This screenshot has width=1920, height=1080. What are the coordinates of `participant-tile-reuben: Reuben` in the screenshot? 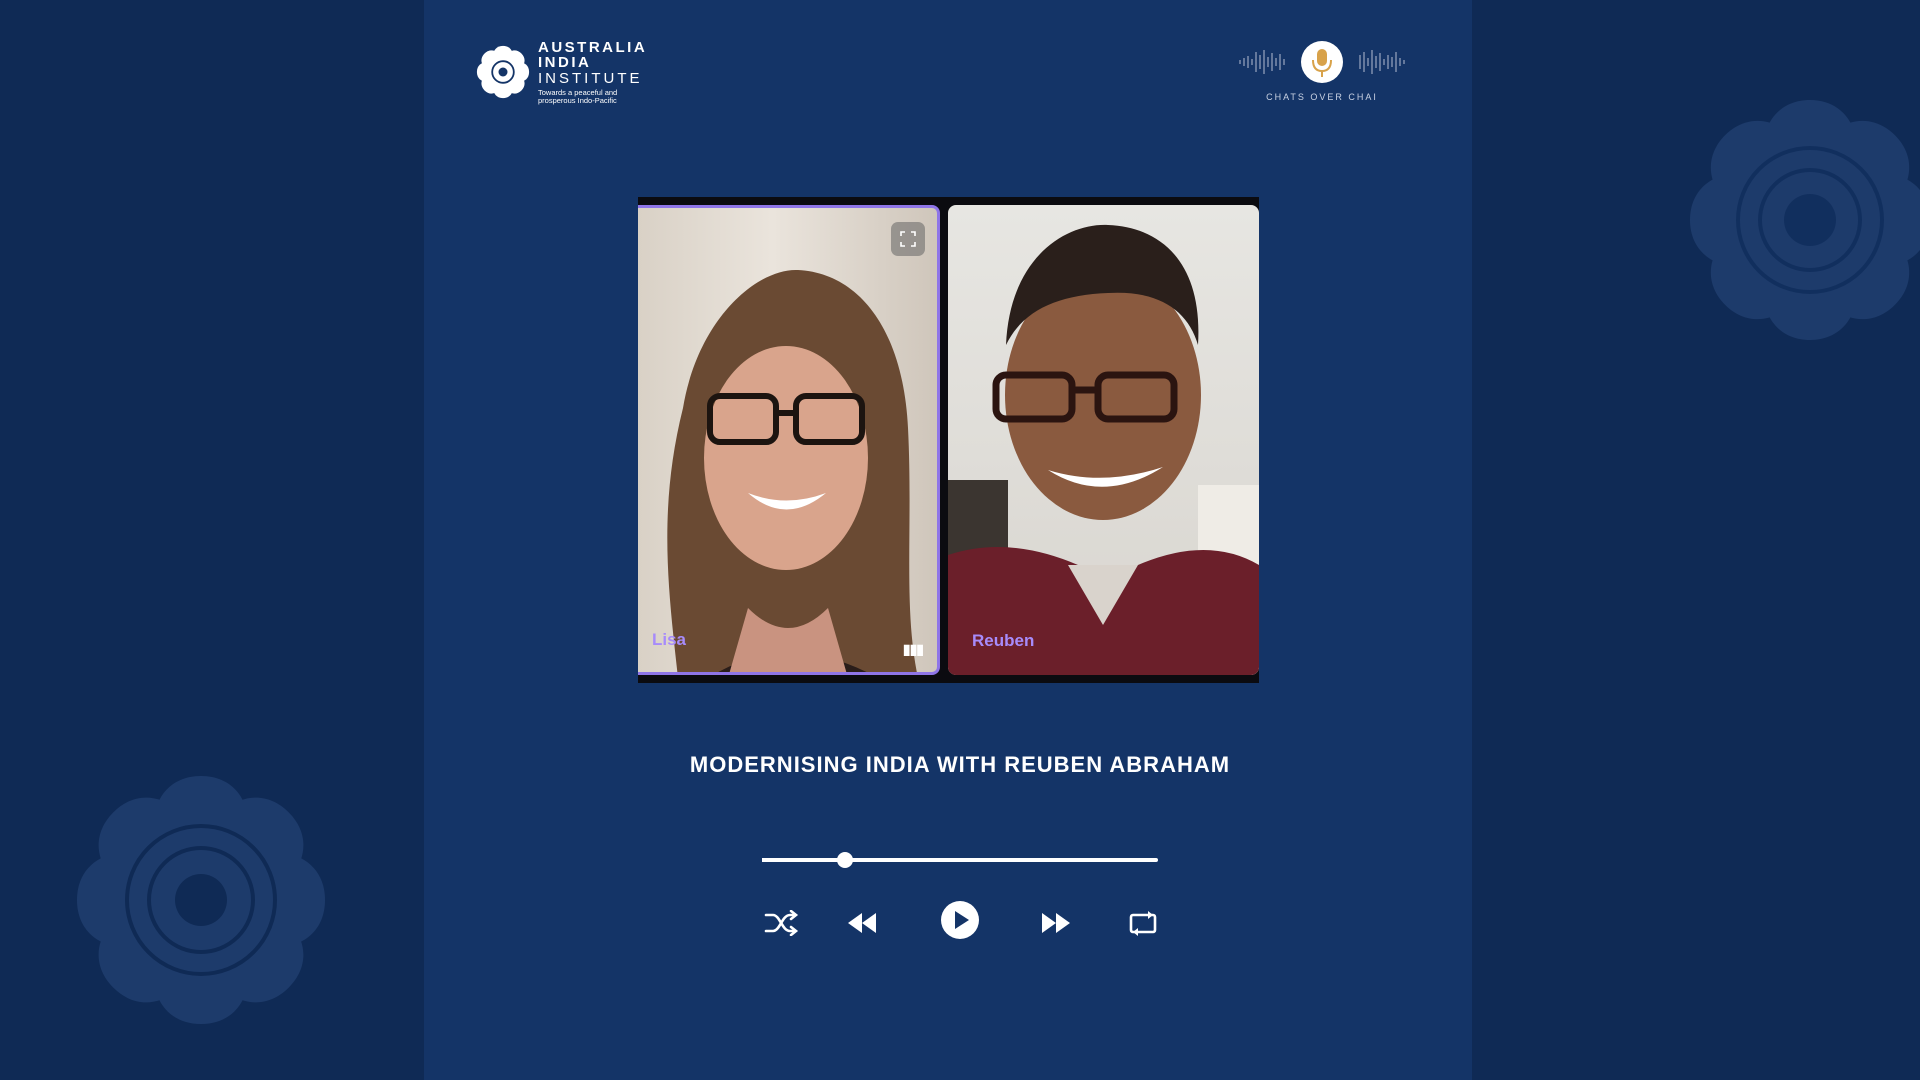 It's located at (1103, 440).